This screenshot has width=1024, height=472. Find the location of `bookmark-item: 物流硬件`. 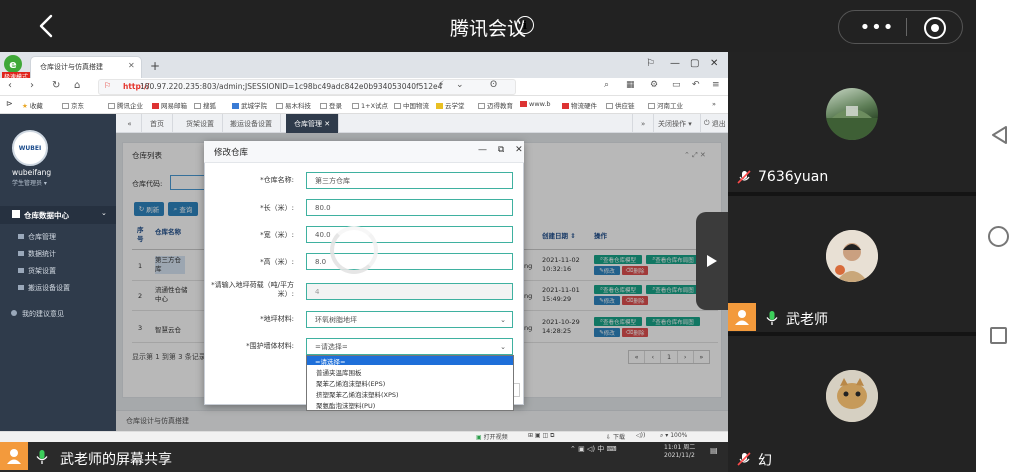

bookmark-item: 物流硬件 is located at coordinates (579, 105).